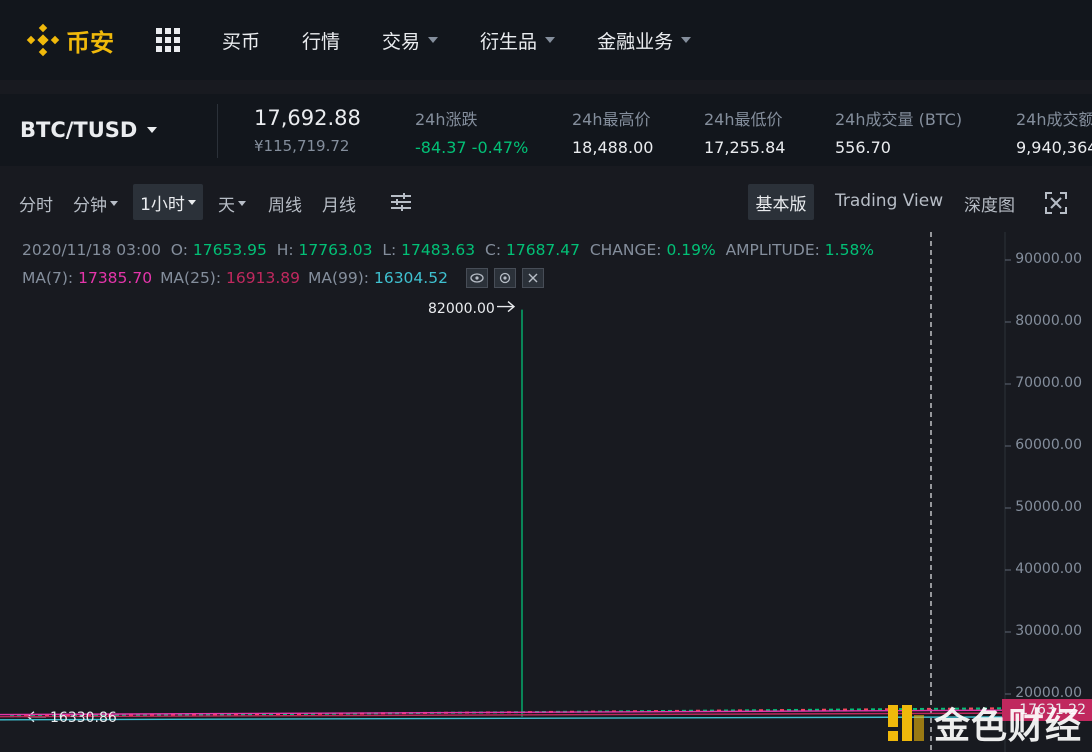  I want to click on axis-tick-label: 60000.00, so click(1048, 445).